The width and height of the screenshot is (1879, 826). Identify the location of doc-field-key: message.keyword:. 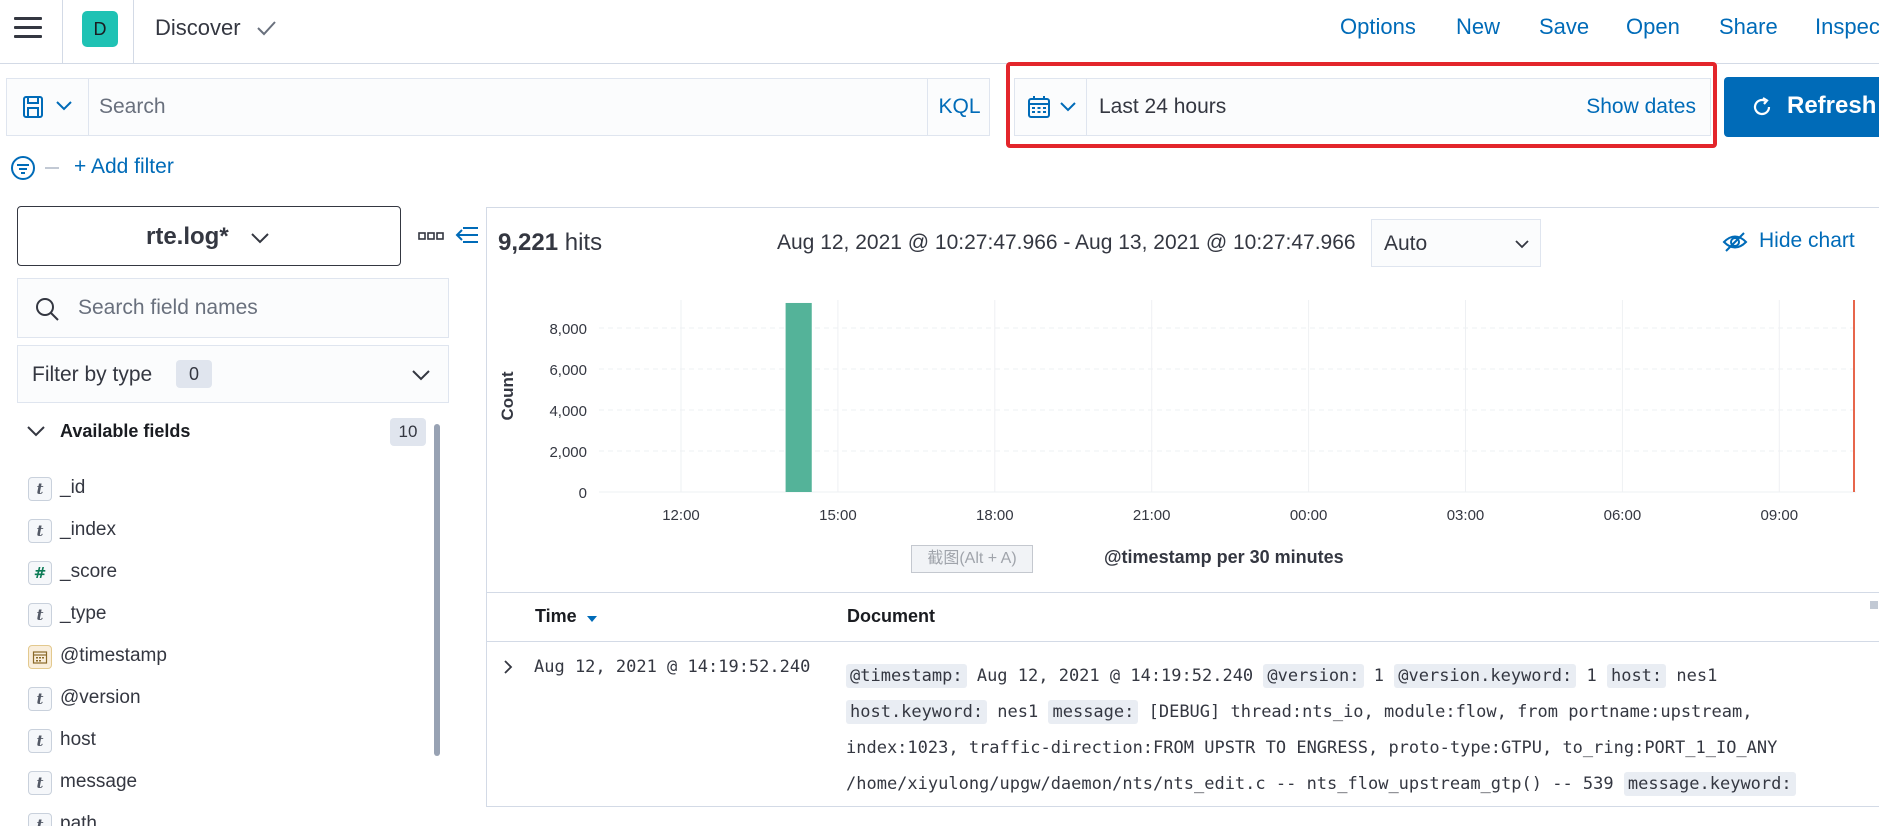
(1709, 784).